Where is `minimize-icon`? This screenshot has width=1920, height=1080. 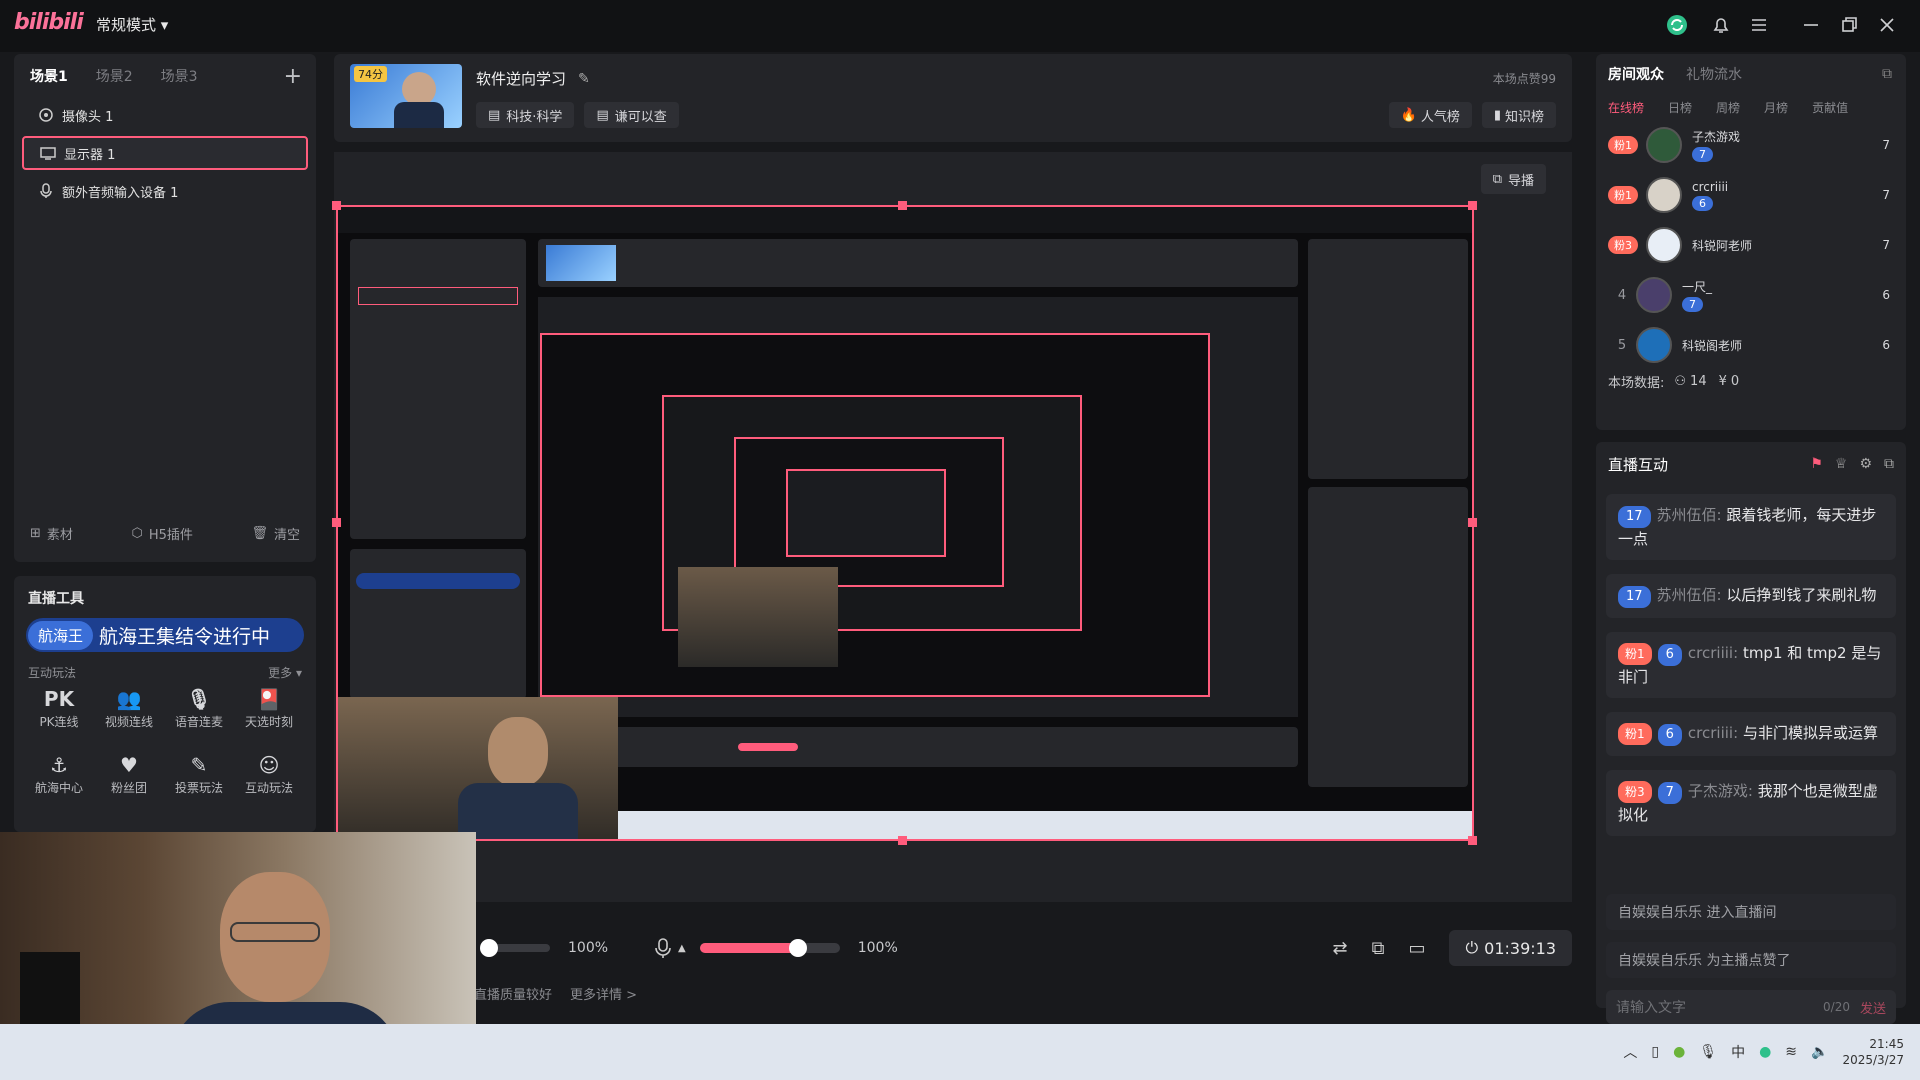
minimize-icon is located at coordinates (1811, 25).